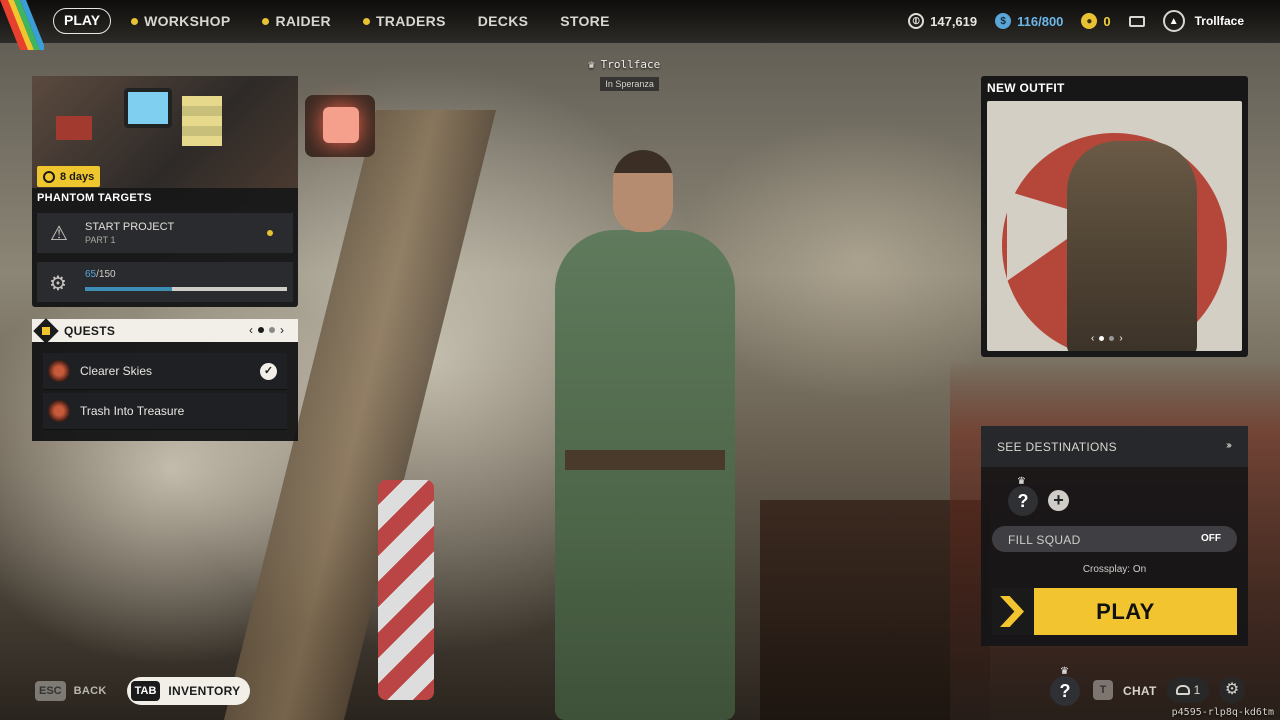  I want to click on days-remaining-label: 8 days, so click(77, 176).